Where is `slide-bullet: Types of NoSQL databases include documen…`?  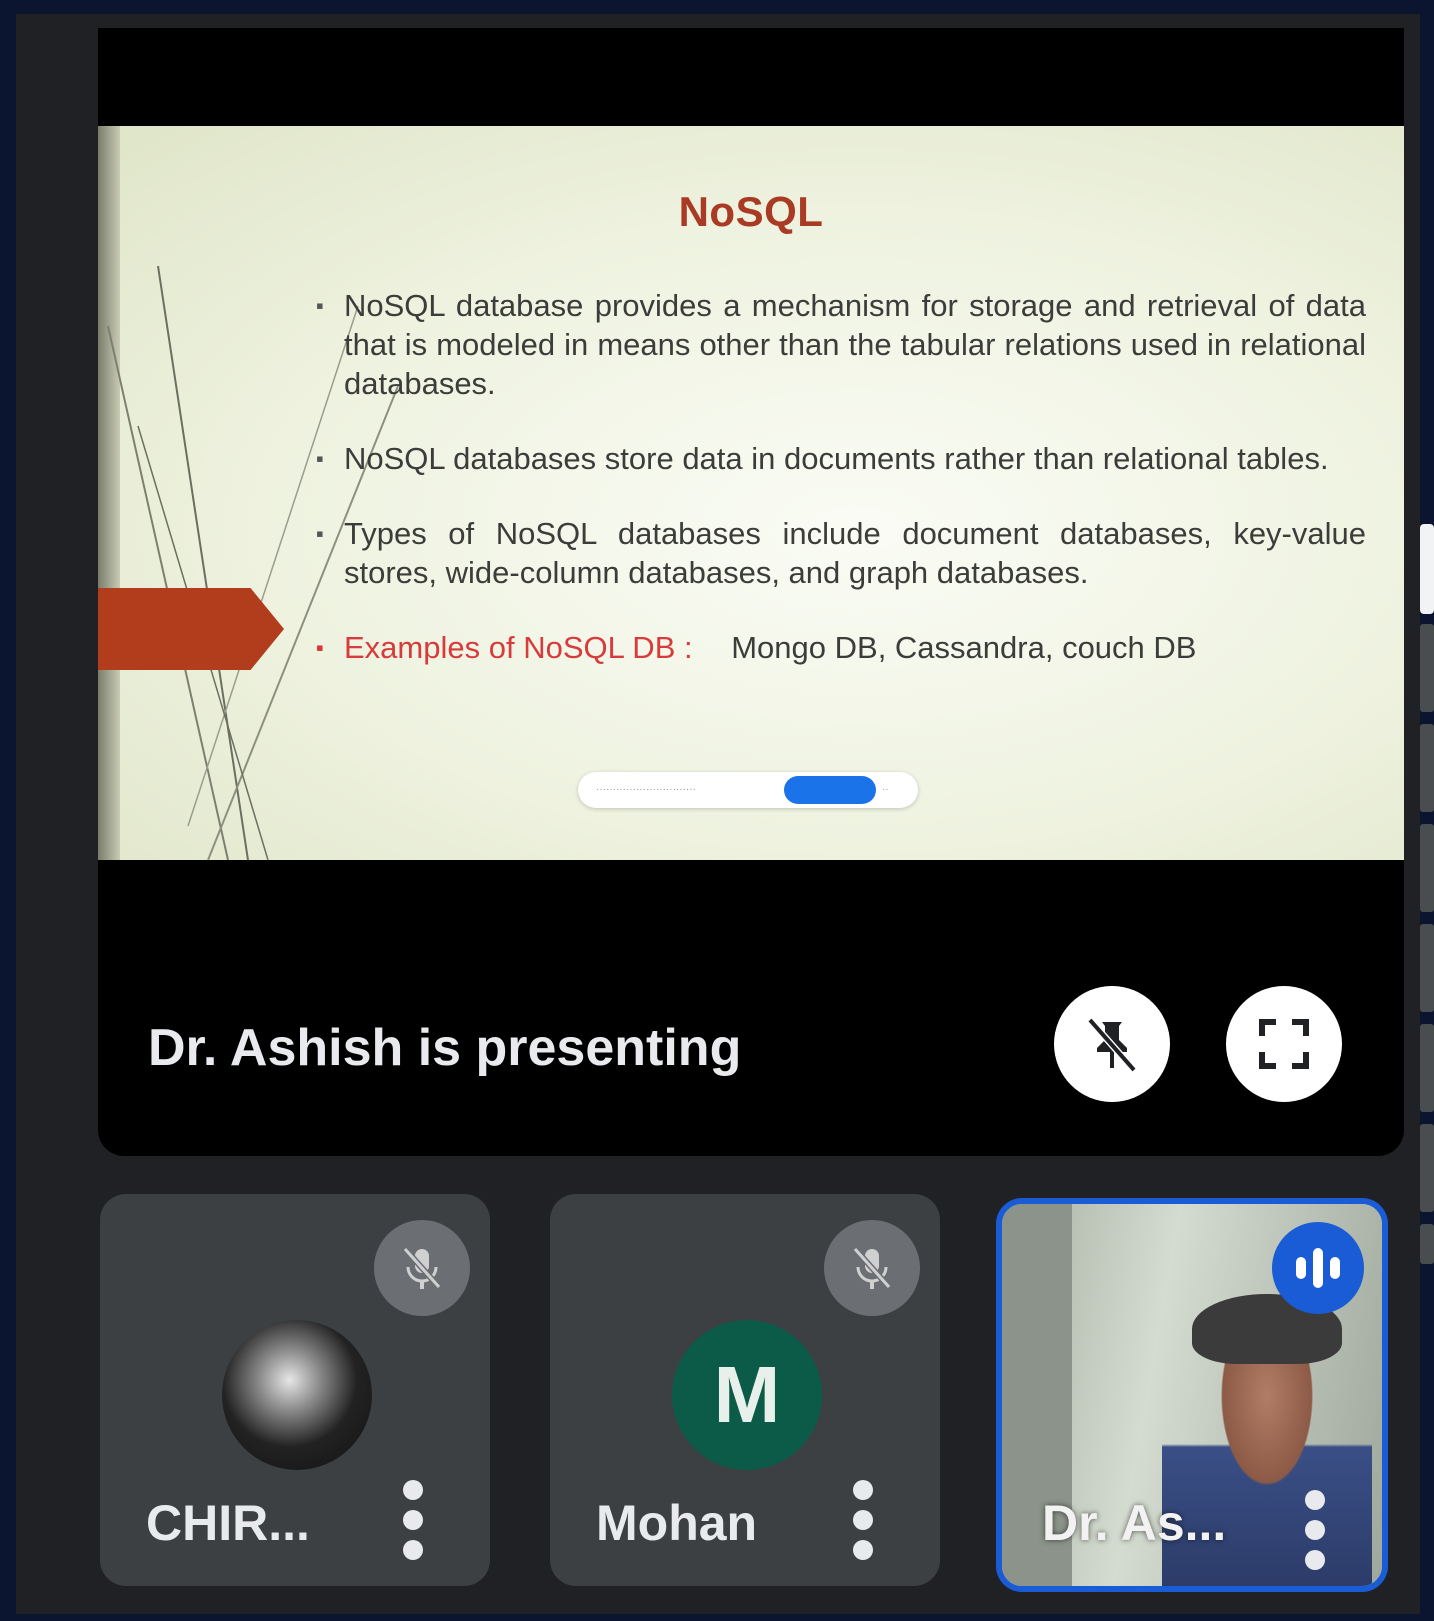
slide-bullet: Types of NoSQL databases include documen… is located at coordinates (841, 553).